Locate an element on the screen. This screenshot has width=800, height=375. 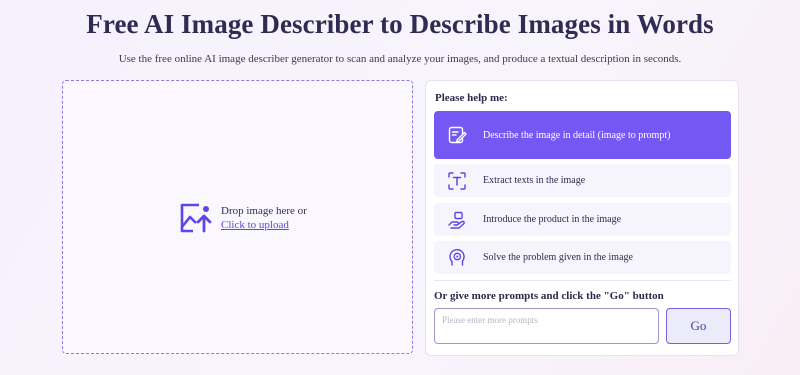
image-upload-icon is located at coordinates (196, 218).